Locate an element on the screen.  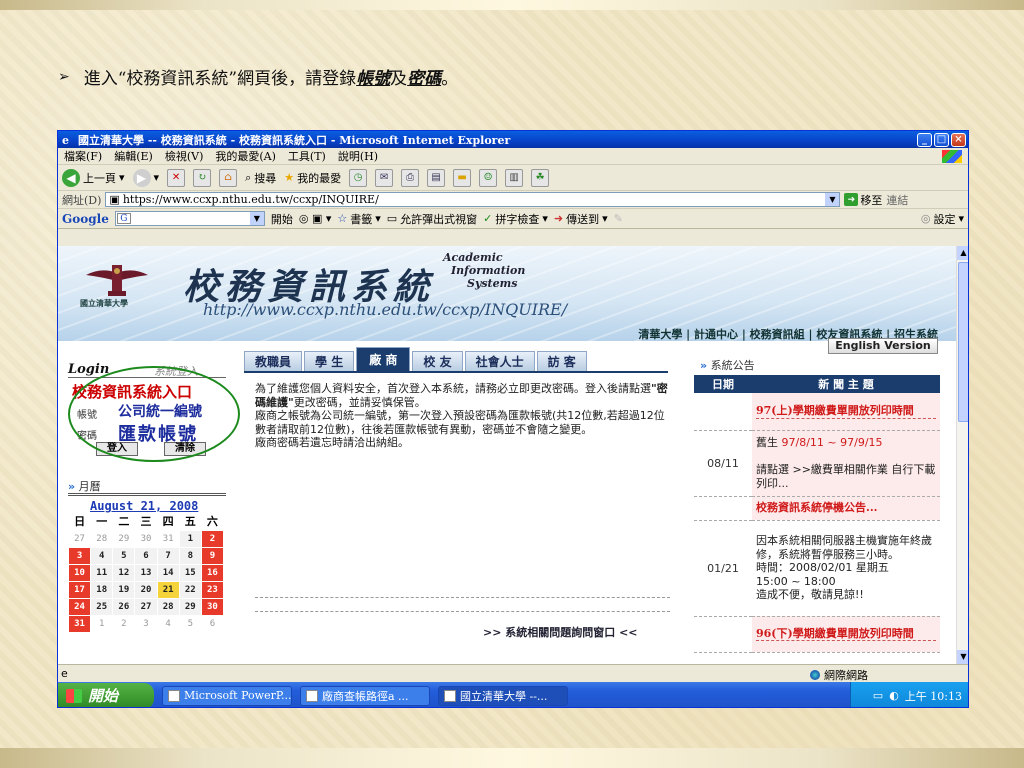
menu-tools: 工具(T) is located at coordinates (307, 156).